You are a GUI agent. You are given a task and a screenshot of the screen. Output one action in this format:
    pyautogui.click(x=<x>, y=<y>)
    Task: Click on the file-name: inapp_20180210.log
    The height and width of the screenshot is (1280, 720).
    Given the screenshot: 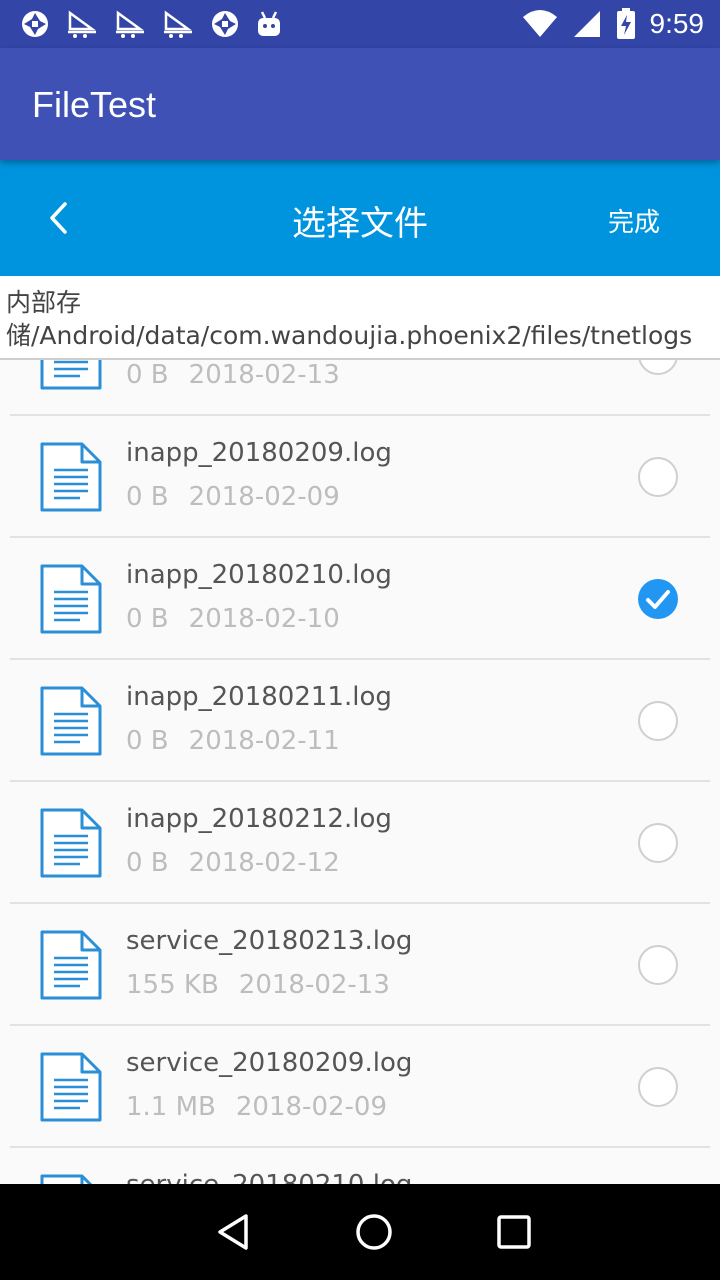 What is the action you would take?
    pyautogui.click(x=259, y=575)
    